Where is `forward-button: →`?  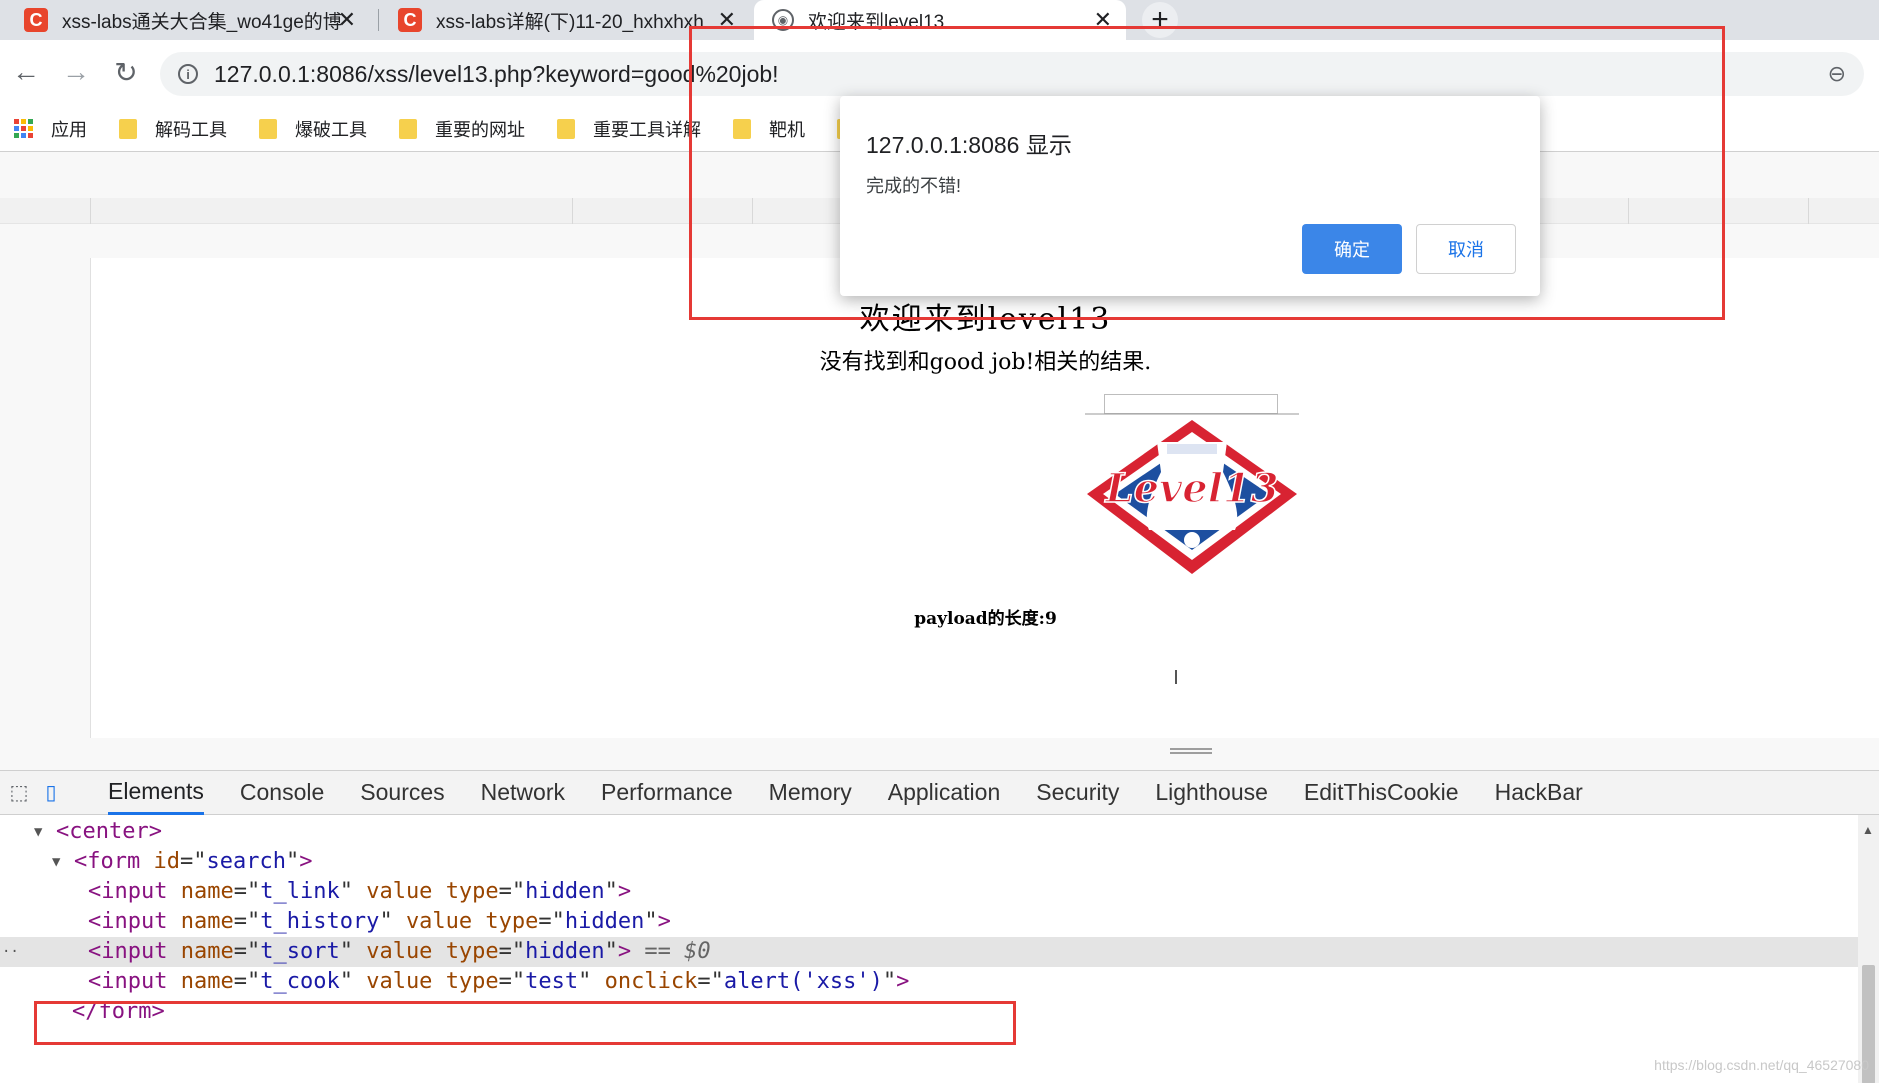 forward-button: → is located at coordinates (76, 72).